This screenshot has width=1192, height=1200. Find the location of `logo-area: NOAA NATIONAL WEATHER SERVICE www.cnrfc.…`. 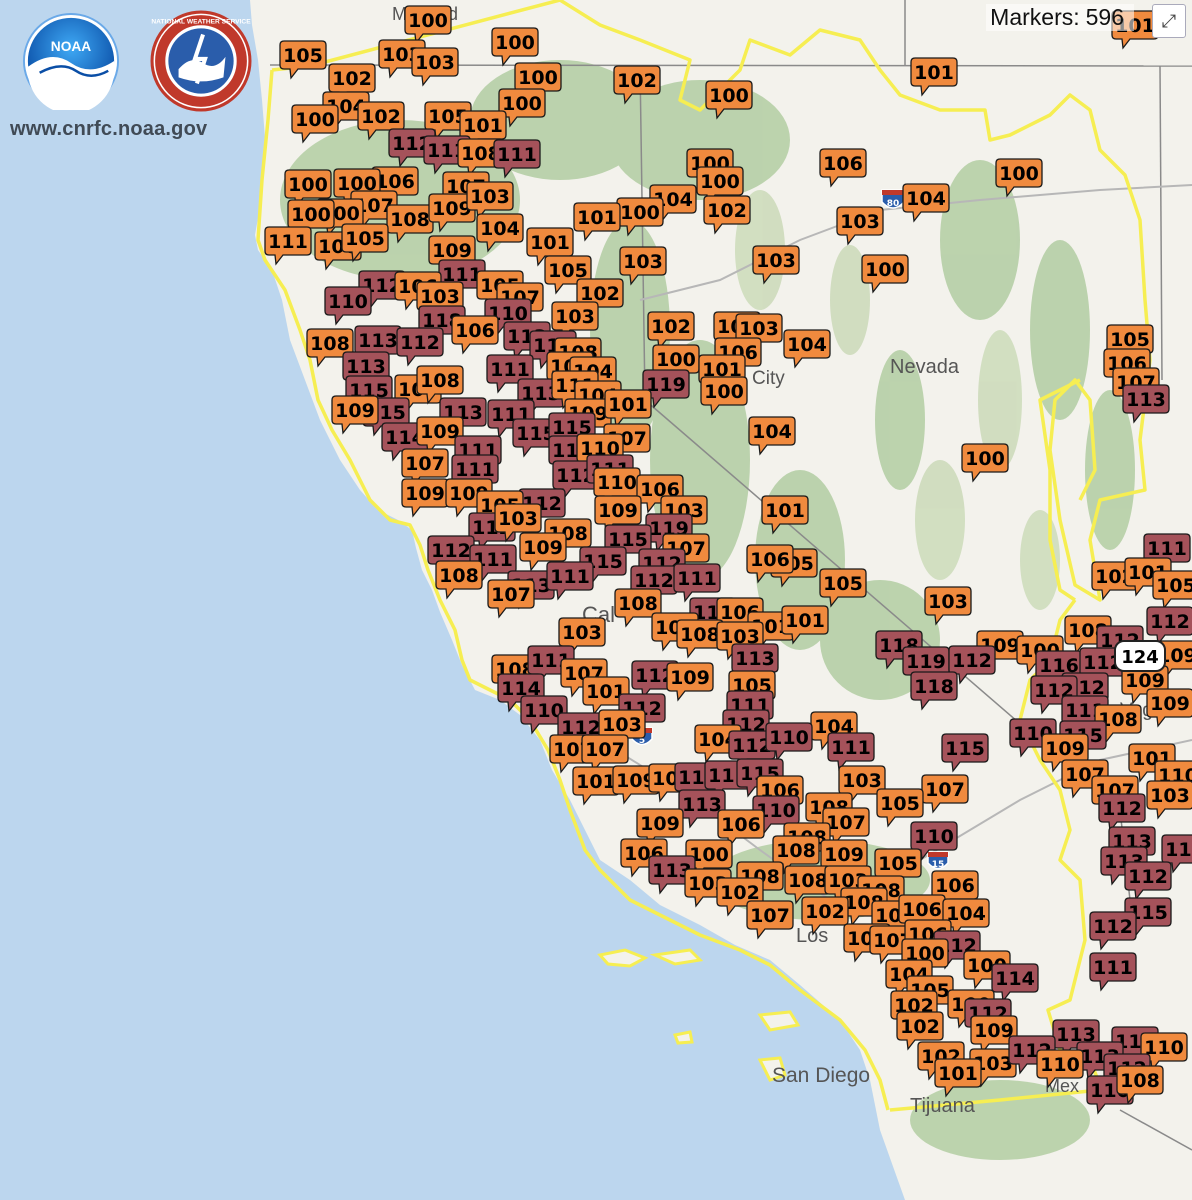

logo-area: NOAA NATIONAL WEATHER SERVICE www.cnrfc.… is located at coordinates (132, 75).